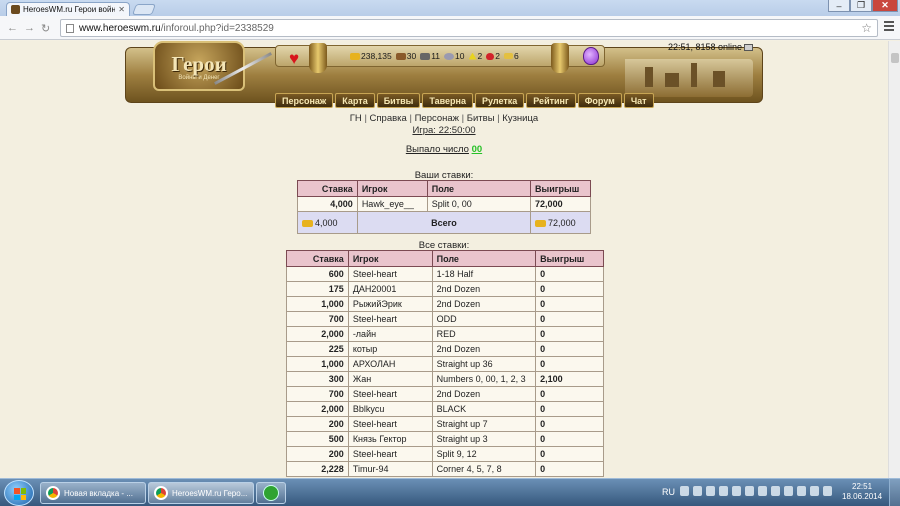 The image size is (900, 506). Describe the element at coordinates (447, 100) in the screenshot. I see `menu-item-tavern: Таверна` at that location.